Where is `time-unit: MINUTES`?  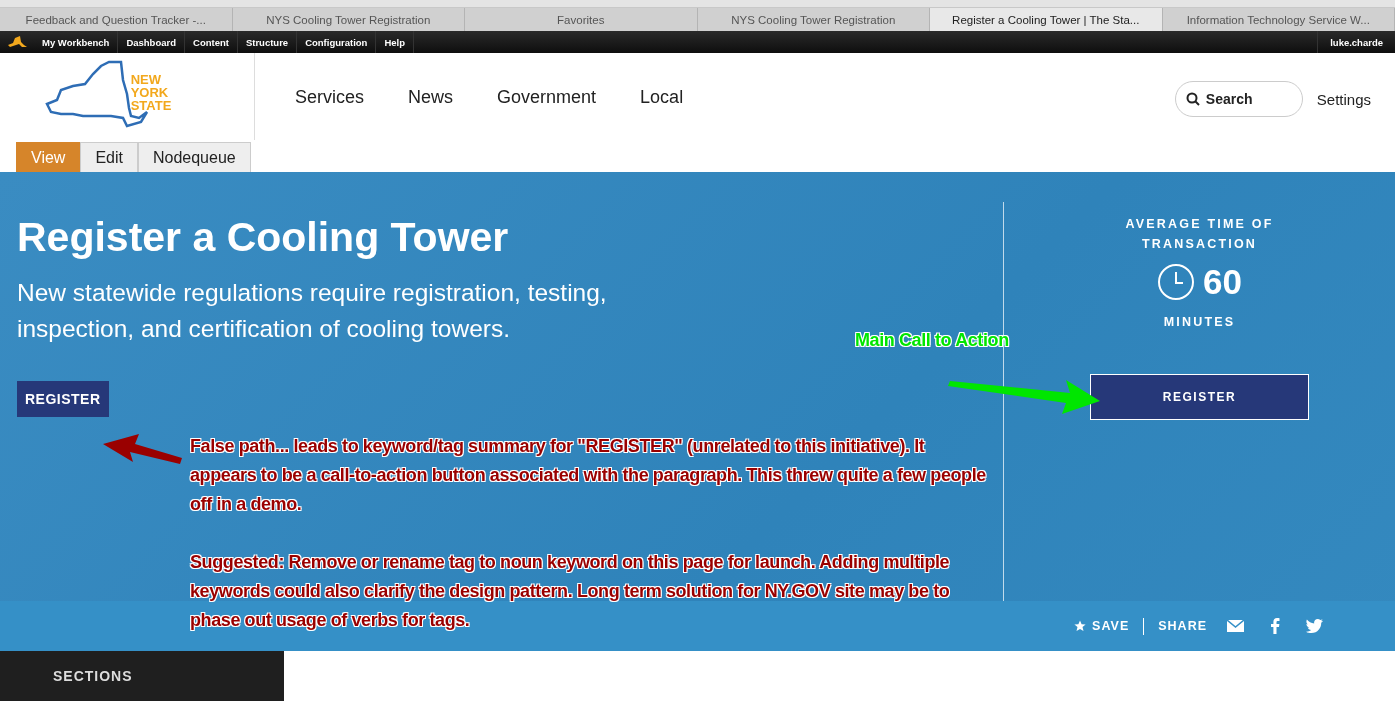 time-unit: MINUTES is located at coordinates (1199, 322).